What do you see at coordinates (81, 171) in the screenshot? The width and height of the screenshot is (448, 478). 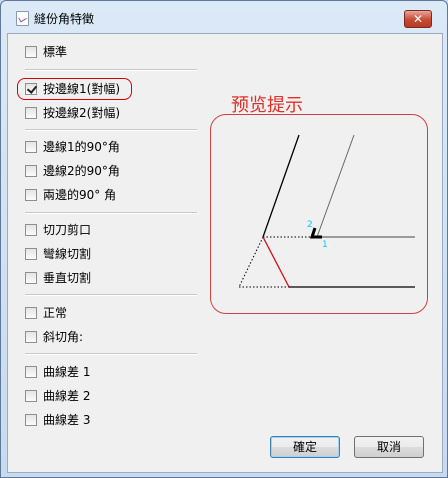 I see `option-label: 邊線2的90°角` at bounding box center [81, 171].